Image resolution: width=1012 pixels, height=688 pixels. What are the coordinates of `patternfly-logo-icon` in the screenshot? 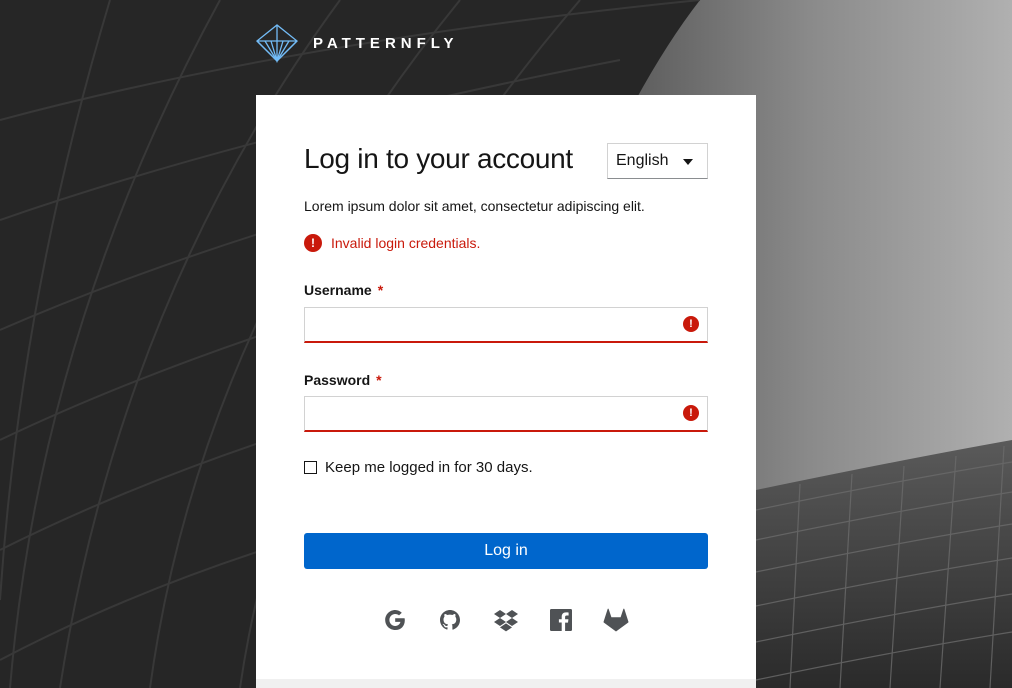 It's located at (277, 43).